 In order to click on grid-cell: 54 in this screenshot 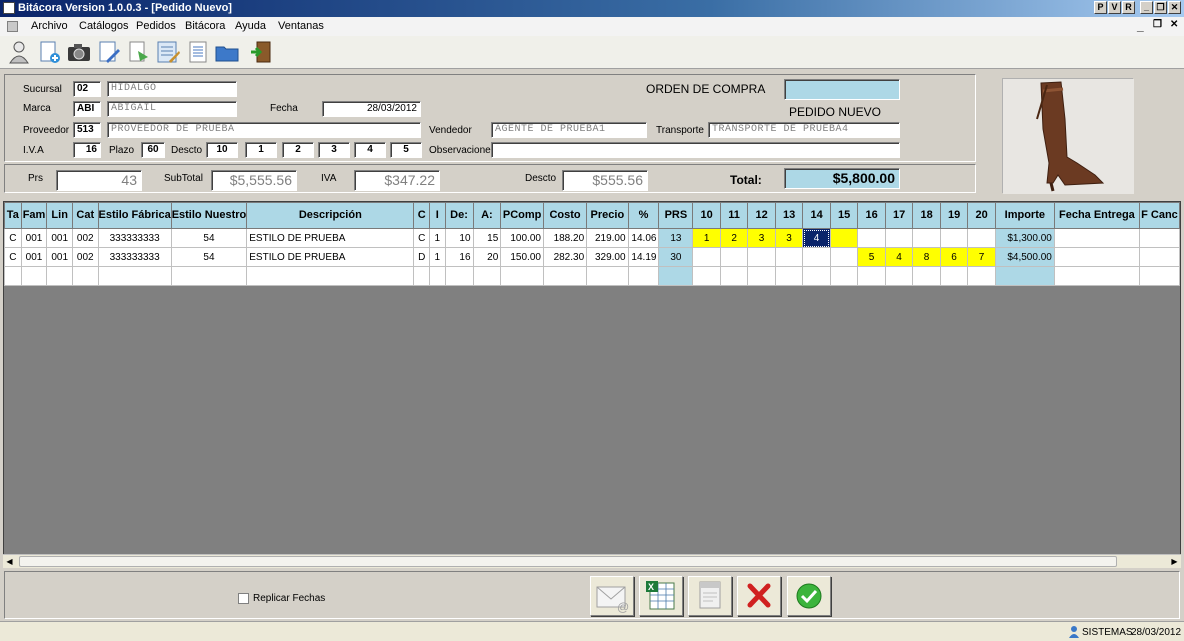, I will do `click(209, 257)`.